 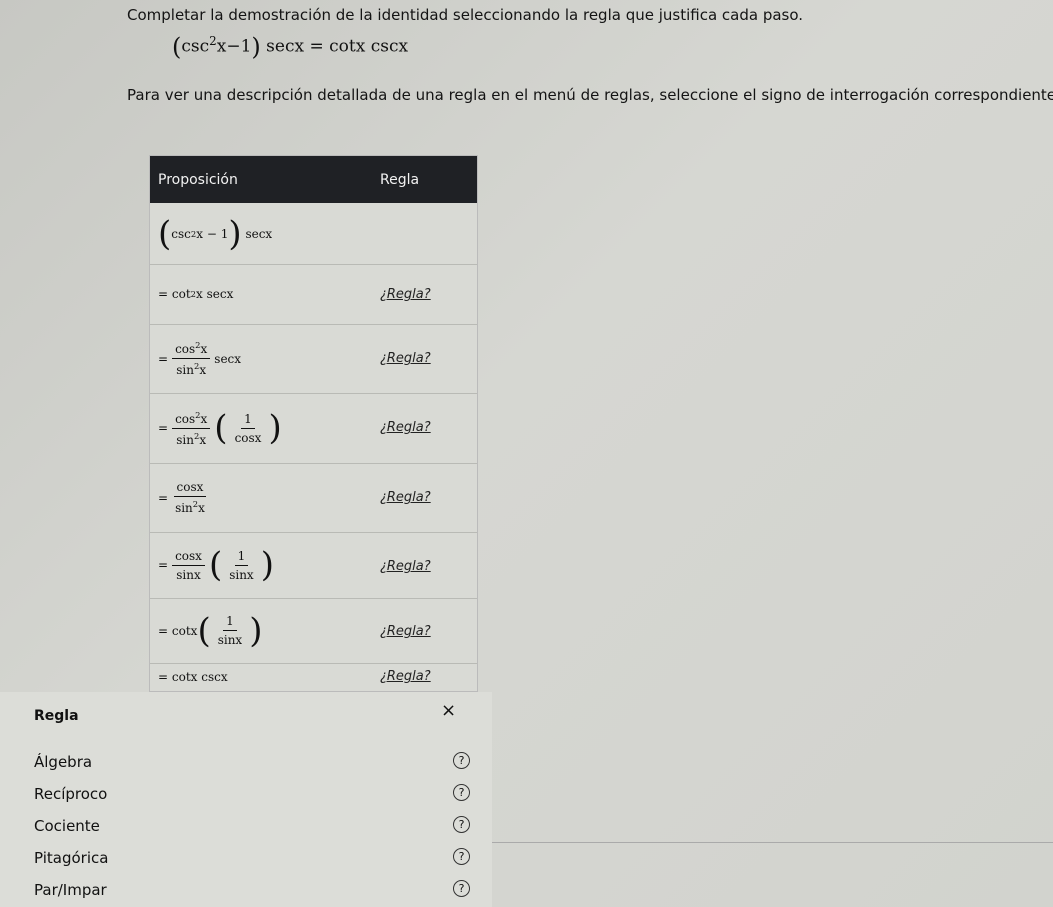 I want to click on math-text: cotx, so click(x=184, y=630).